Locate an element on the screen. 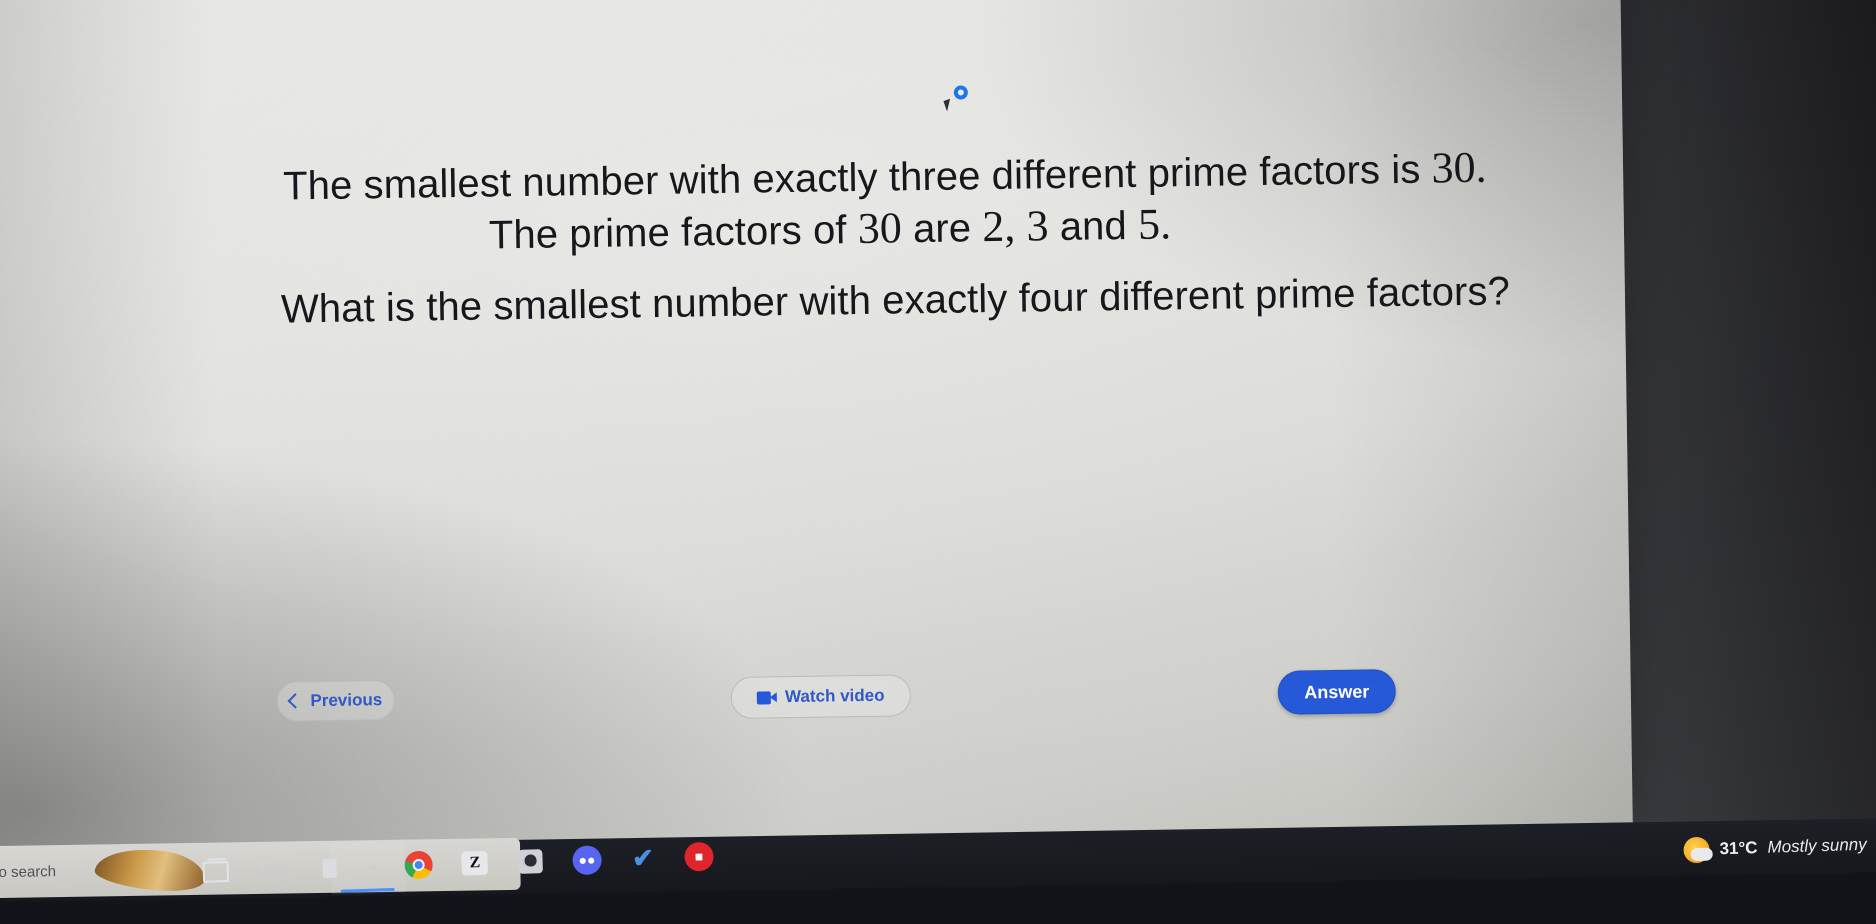 This screenshot has width=1876, height=924. video-camera-icon is located at coordinates (767, 697).